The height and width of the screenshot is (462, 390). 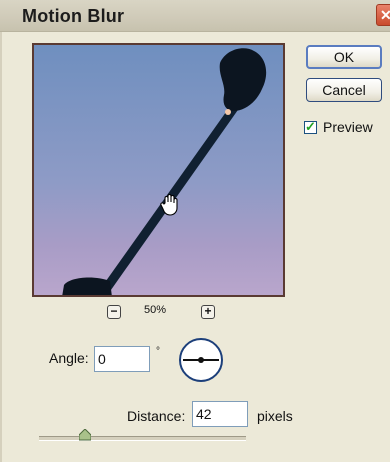 I want to click on cancel-button: Cancel, so click(x=344, y=90).